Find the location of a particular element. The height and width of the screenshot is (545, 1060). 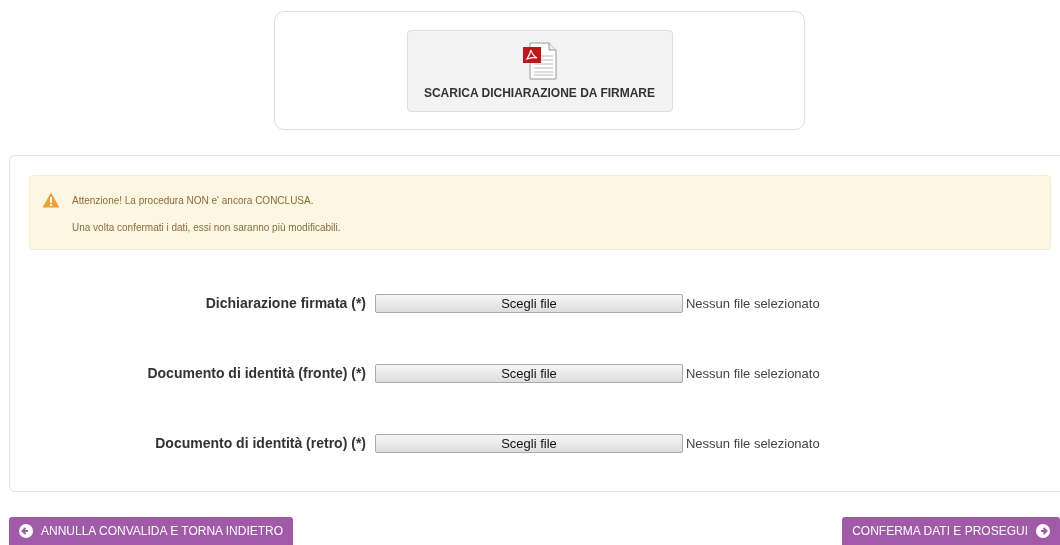

arrow-left-icon is located at coordinates (26, 531).